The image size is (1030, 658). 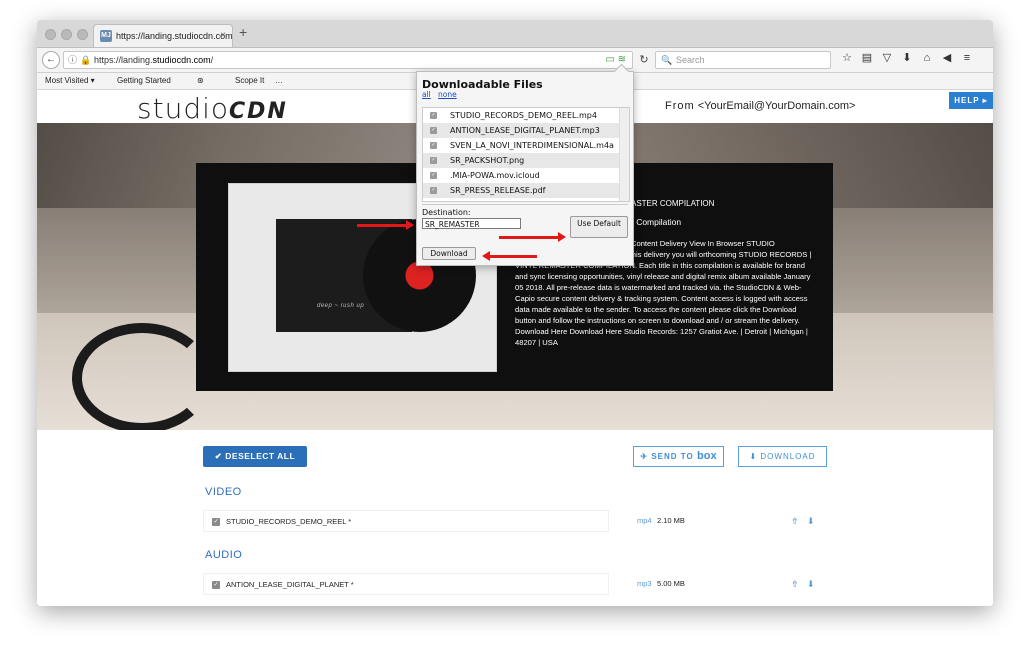 I want to click on download-button: ⬇ DOWNLOAD, so click(x=782, y=456).